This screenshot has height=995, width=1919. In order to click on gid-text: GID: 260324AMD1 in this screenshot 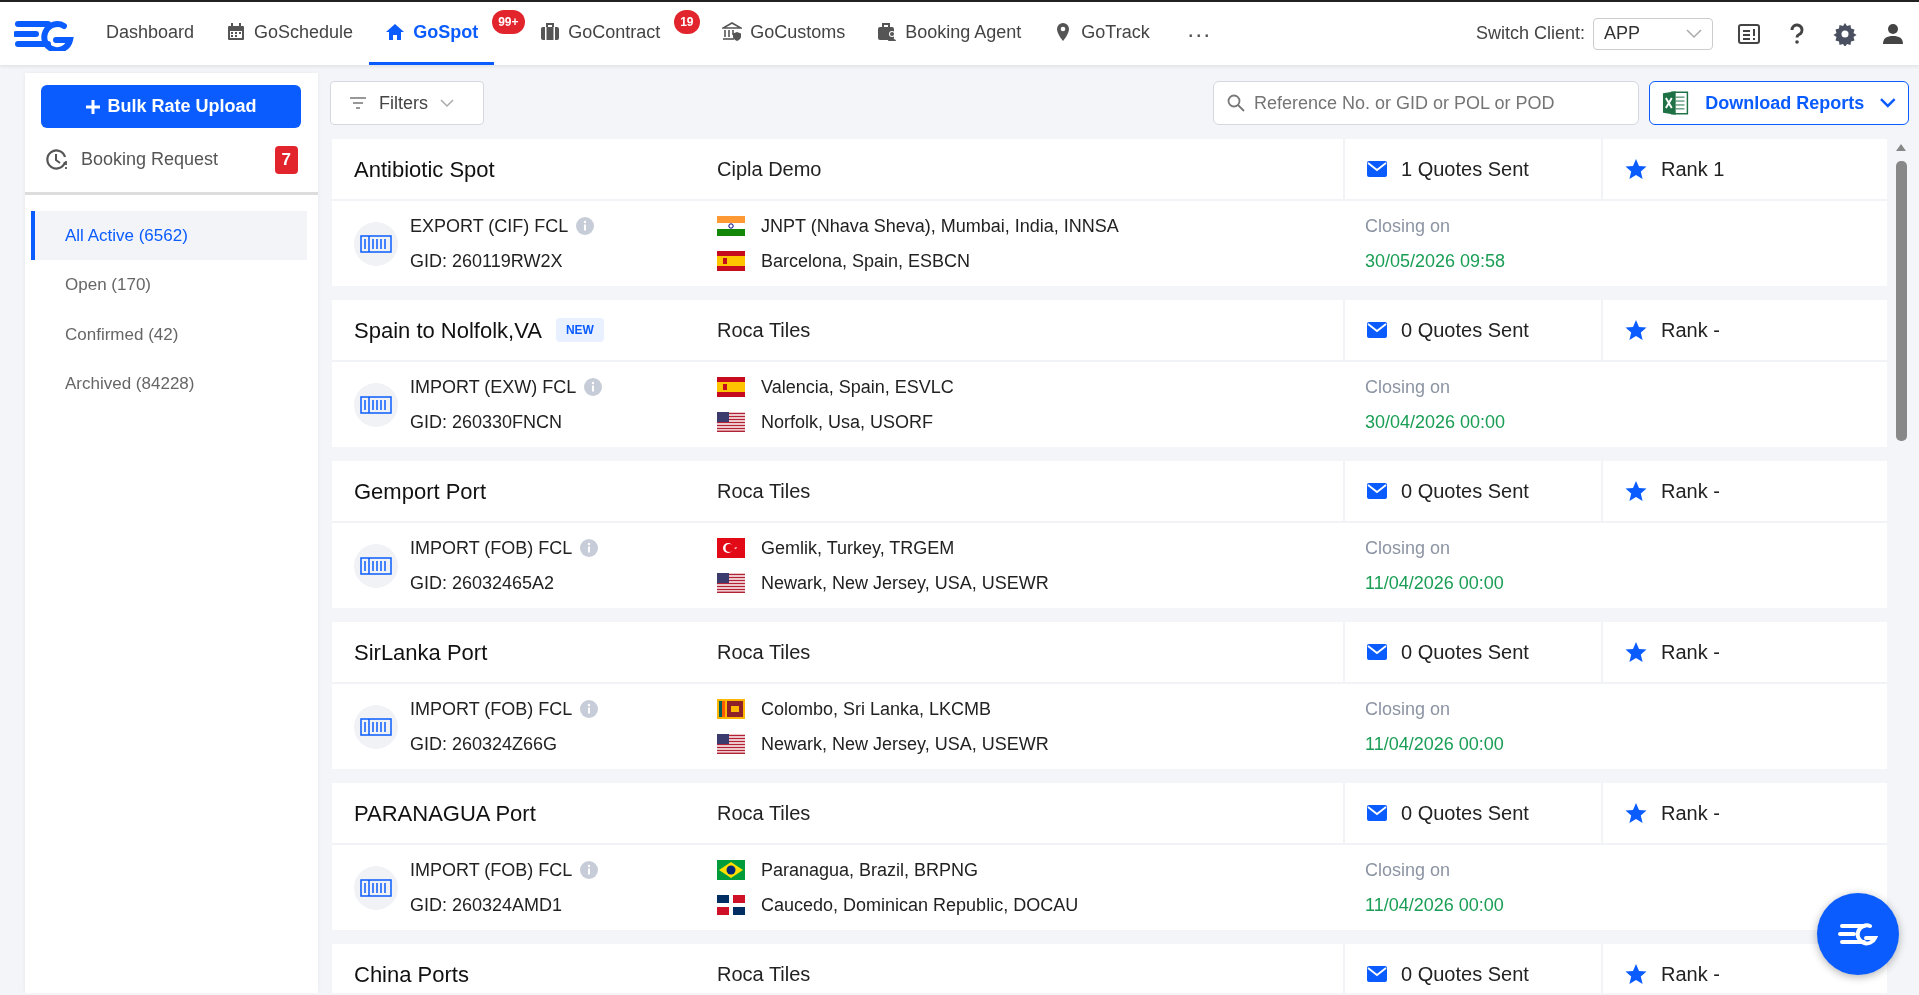, I will do `click(487, 905)`.